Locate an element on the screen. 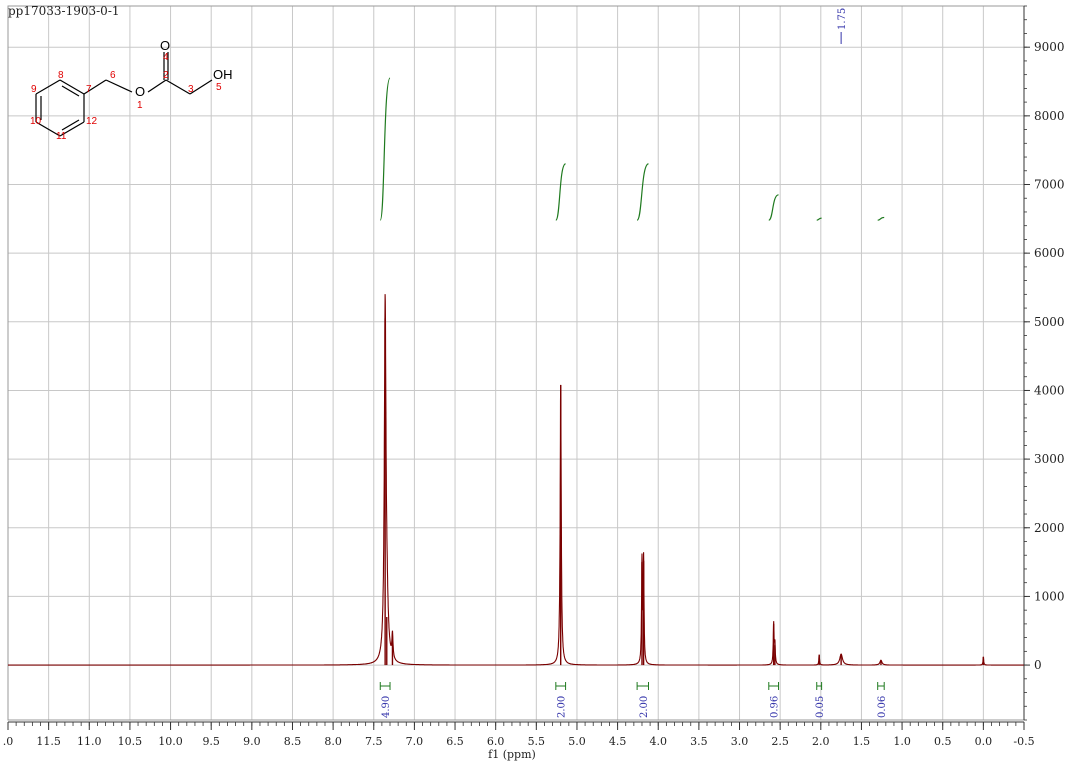 The image size is (1091, 768). x-tick-label: 9.5 is located at coordinates (211, 741).